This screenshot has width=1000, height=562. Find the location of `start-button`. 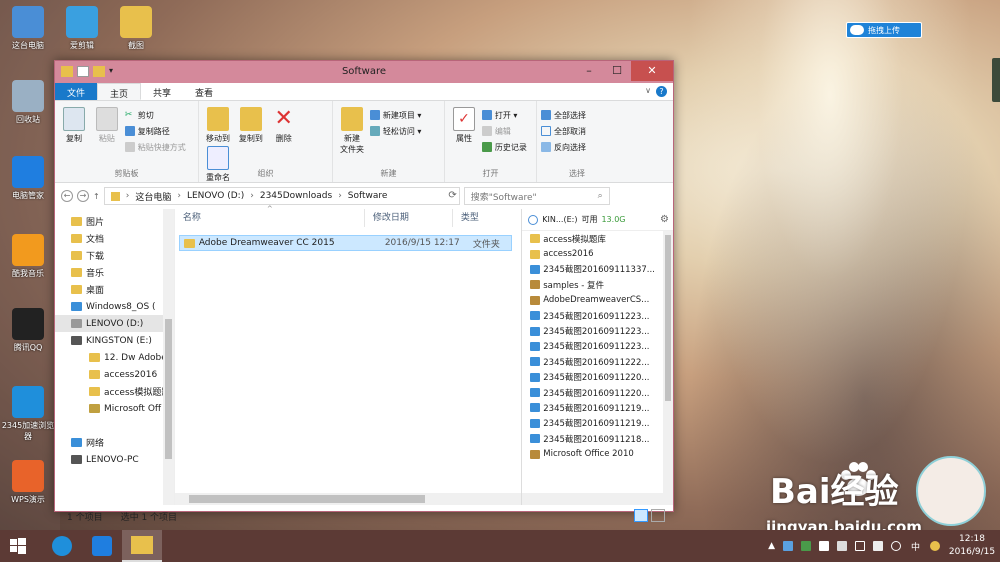

start-button is located at coordinates (18, 546).